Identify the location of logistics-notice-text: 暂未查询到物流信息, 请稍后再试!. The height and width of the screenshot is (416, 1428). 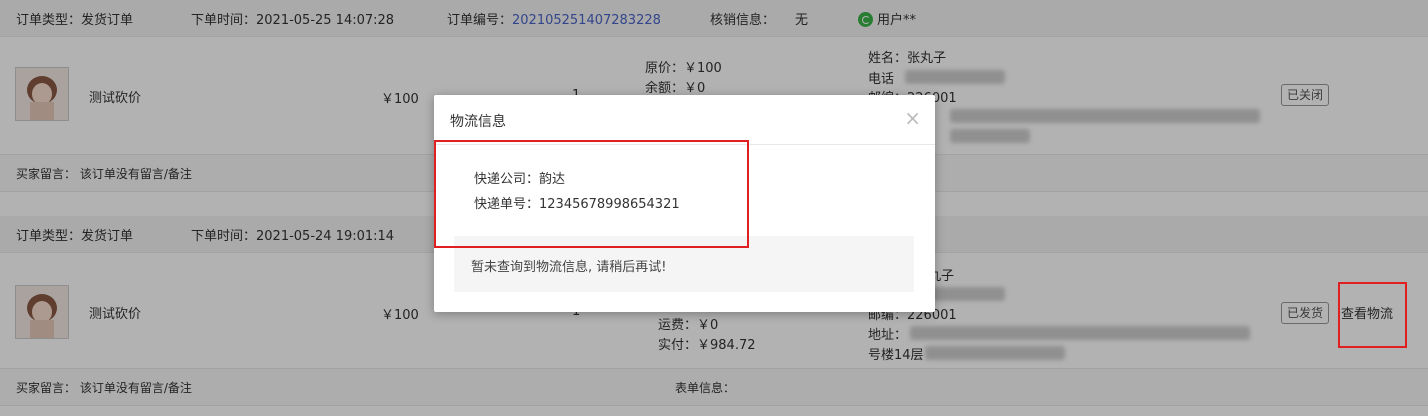
(569, 267).